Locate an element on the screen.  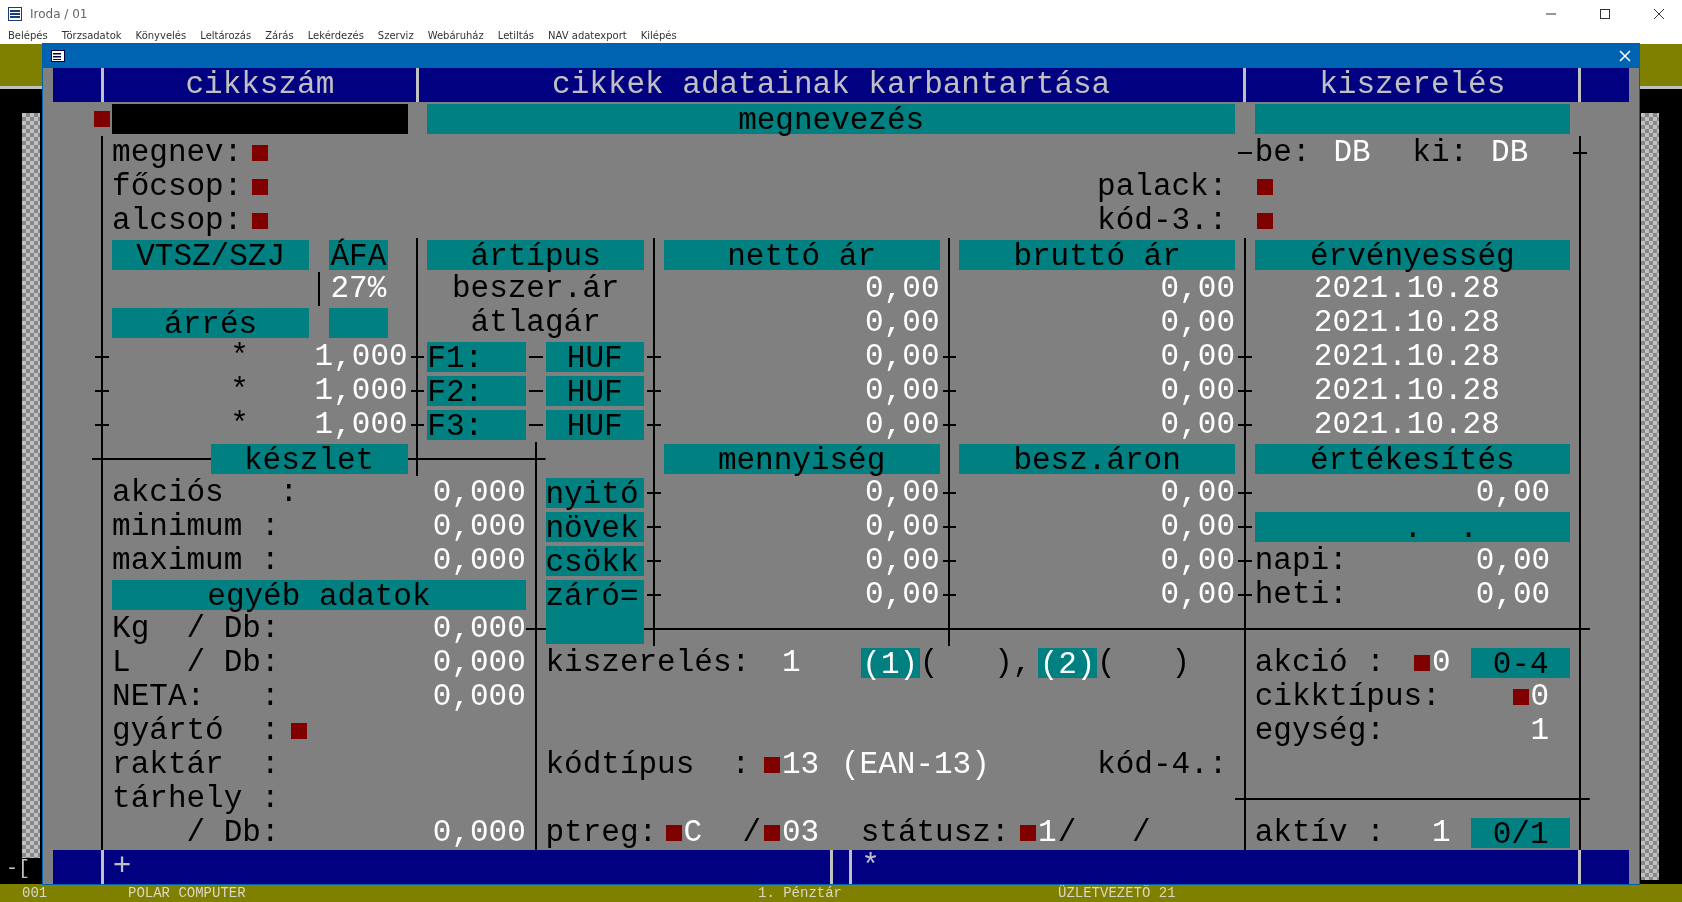
section-header: ÁFA is located at coordinates (358, 255).